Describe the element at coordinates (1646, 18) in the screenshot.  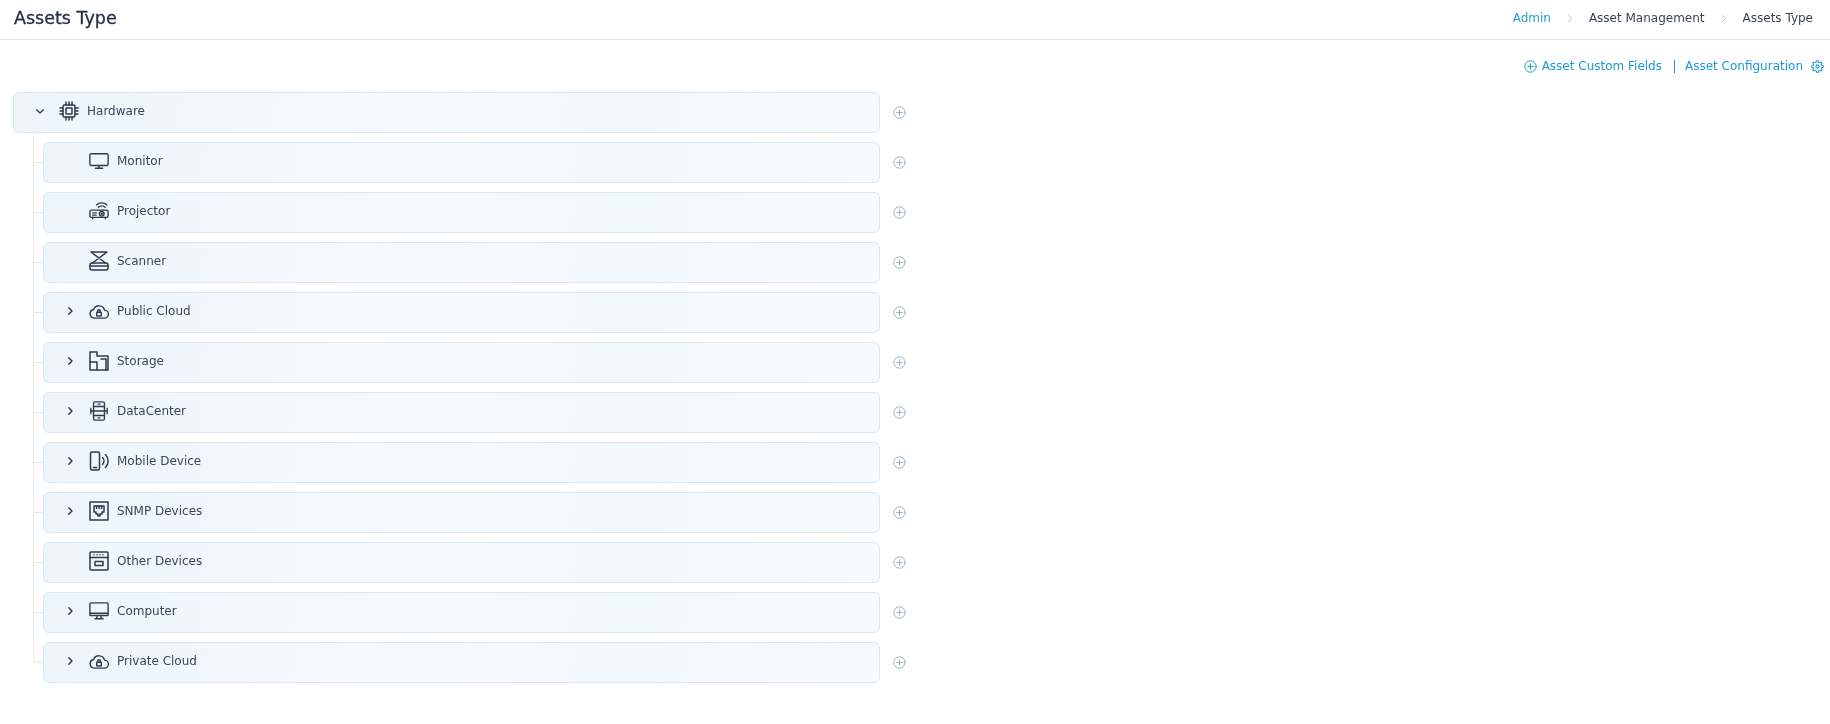
I see `breadcrumb-item: Asset Management` at that location.